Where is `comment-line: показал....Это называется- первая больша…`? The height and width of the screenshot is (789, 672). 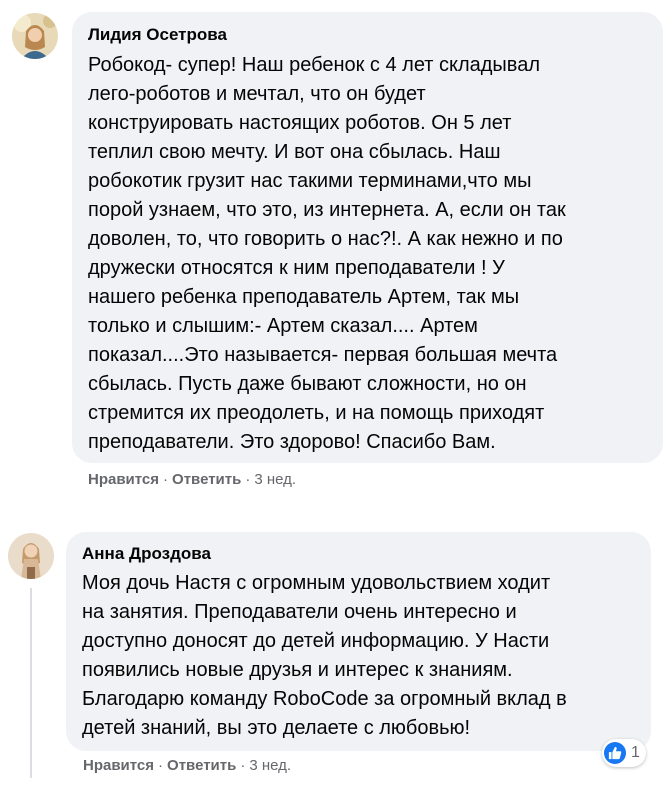 comment-line: показал....Это называется- первая больша… is located at coordinates (323, 355).